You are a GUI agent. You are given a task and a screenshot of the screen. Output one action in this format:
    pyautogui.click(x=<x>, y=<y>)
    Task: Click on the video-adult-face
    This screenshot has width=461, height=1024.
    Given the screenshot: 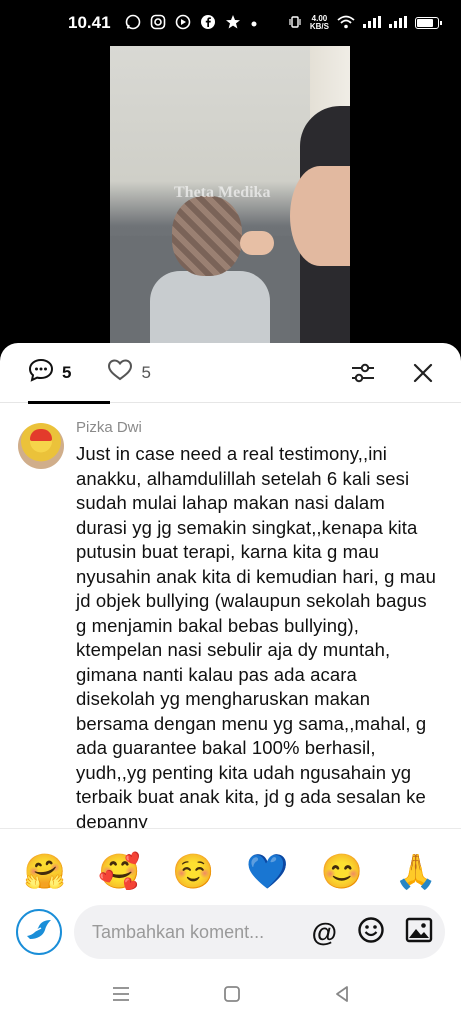 What is the action you would take?
    pyautogui.click(x=320, y=216)
    